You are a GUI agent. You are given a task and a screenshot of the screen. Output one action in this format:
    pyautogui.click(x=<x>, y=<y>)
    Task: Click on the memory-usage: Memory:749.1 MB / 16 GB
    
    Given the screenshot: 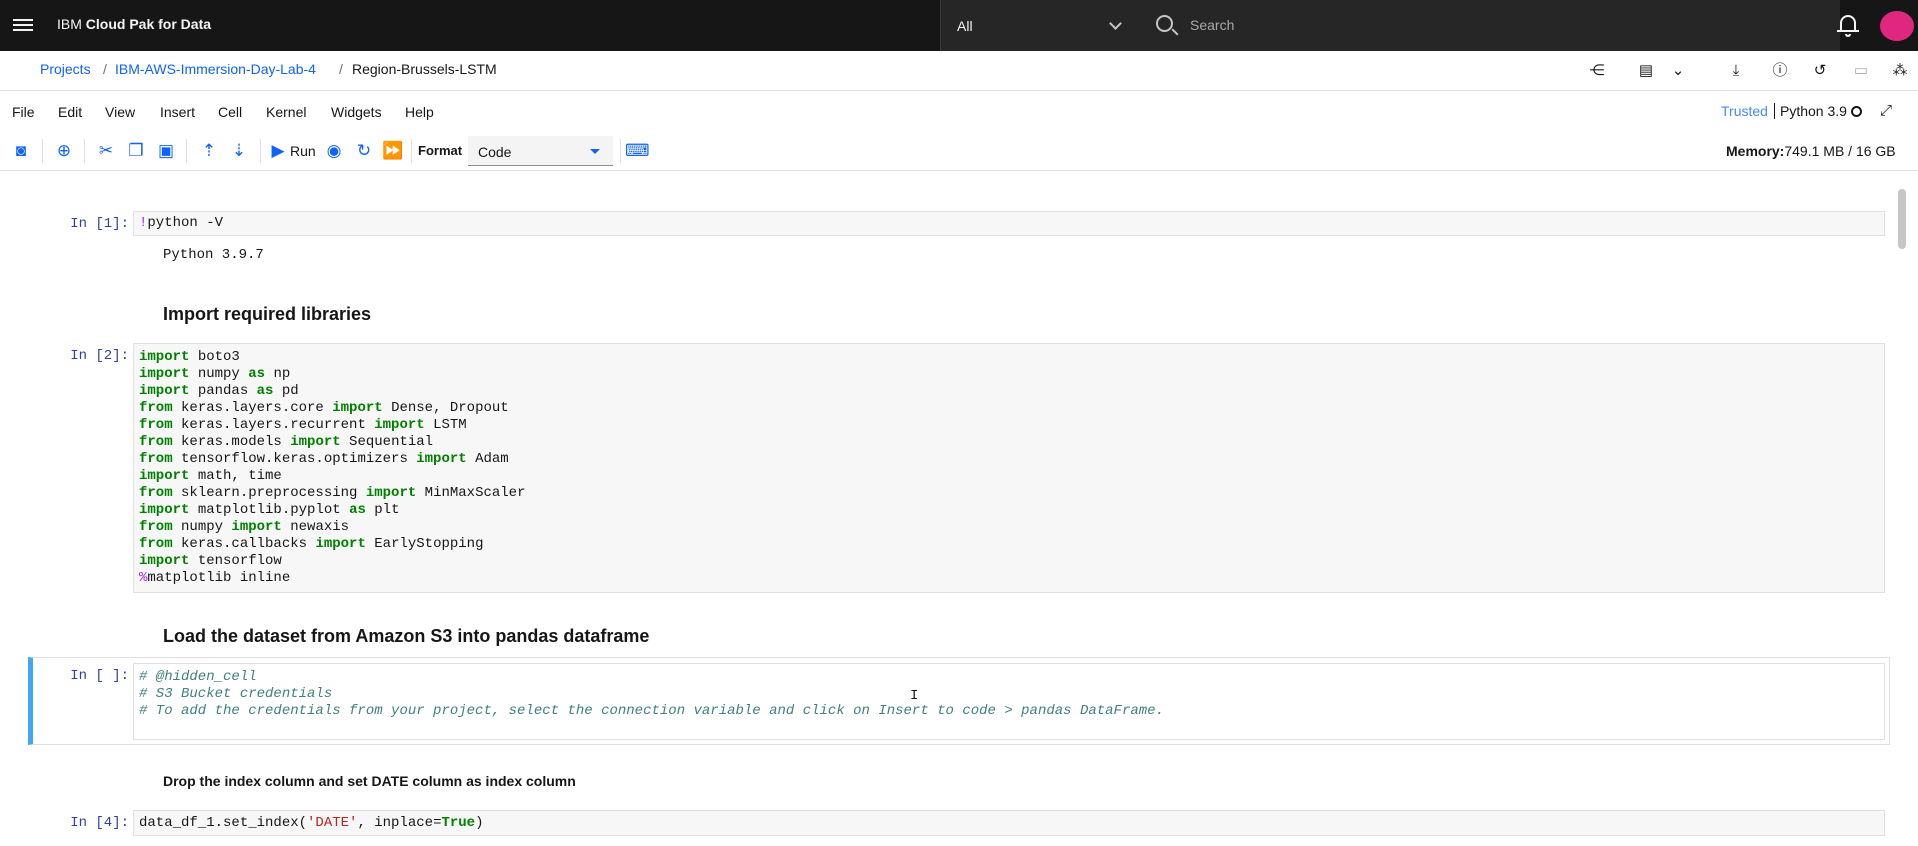 What is the action you would take?
    pyautogui.click(x=1811, y=151)
    